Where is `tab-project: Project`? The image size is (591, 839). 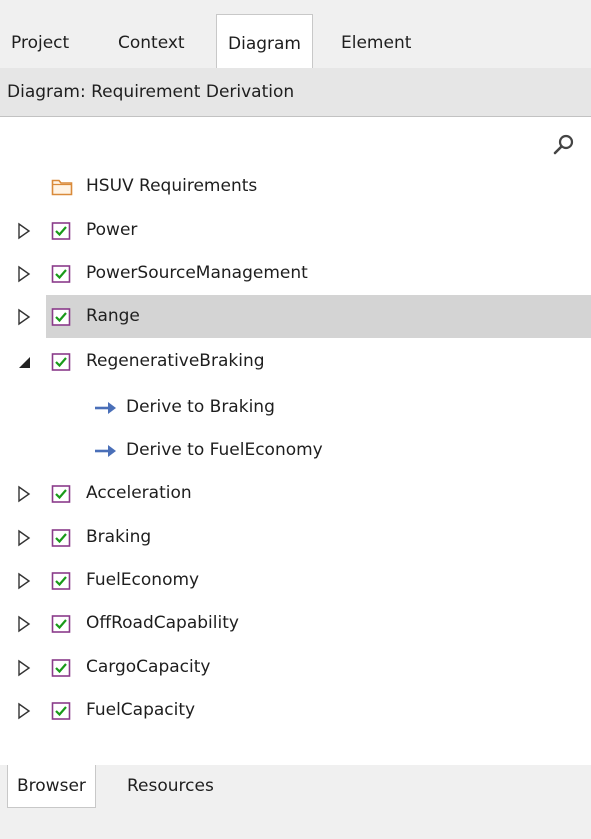 tab-project: Project is located at coordinates (40, 41).